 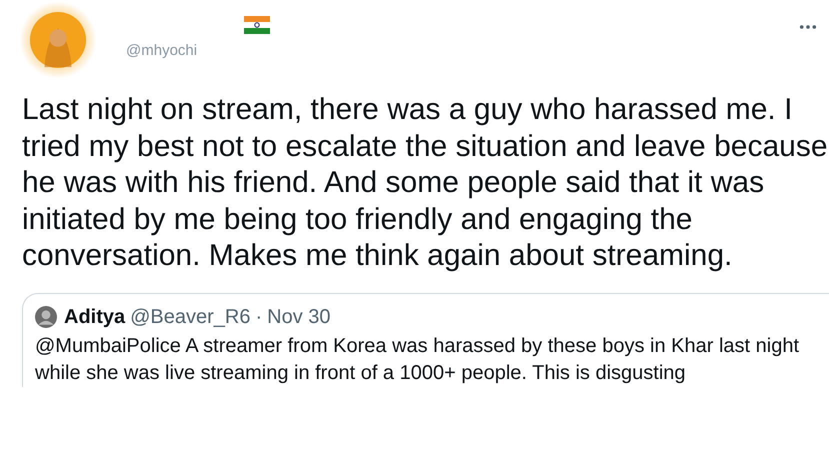 I want to click on flag-icon, so click(x=257, y=25).